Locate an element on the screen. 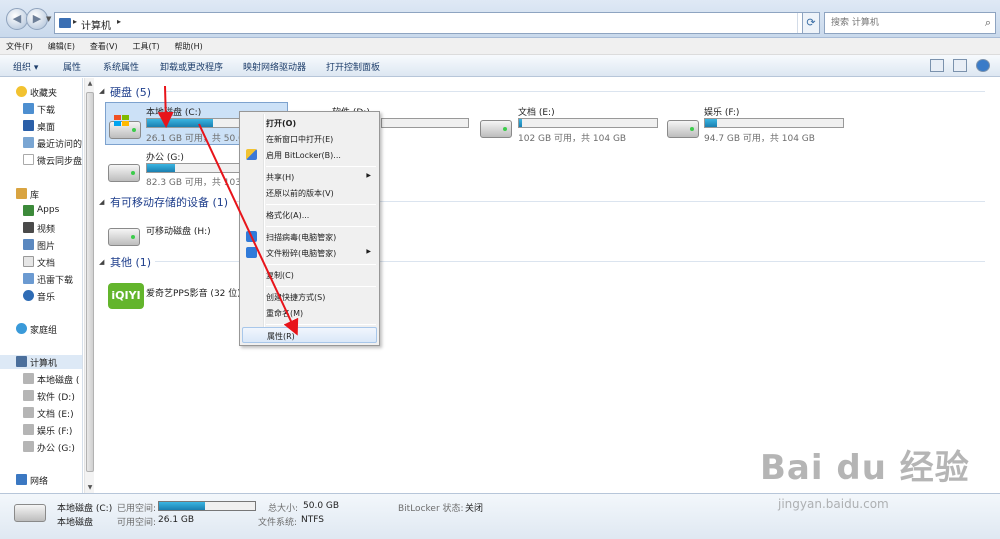 The image size is (1000, 539). sidebar-scrollbar: ▲ ▼ is located at coordinates (89, 285).